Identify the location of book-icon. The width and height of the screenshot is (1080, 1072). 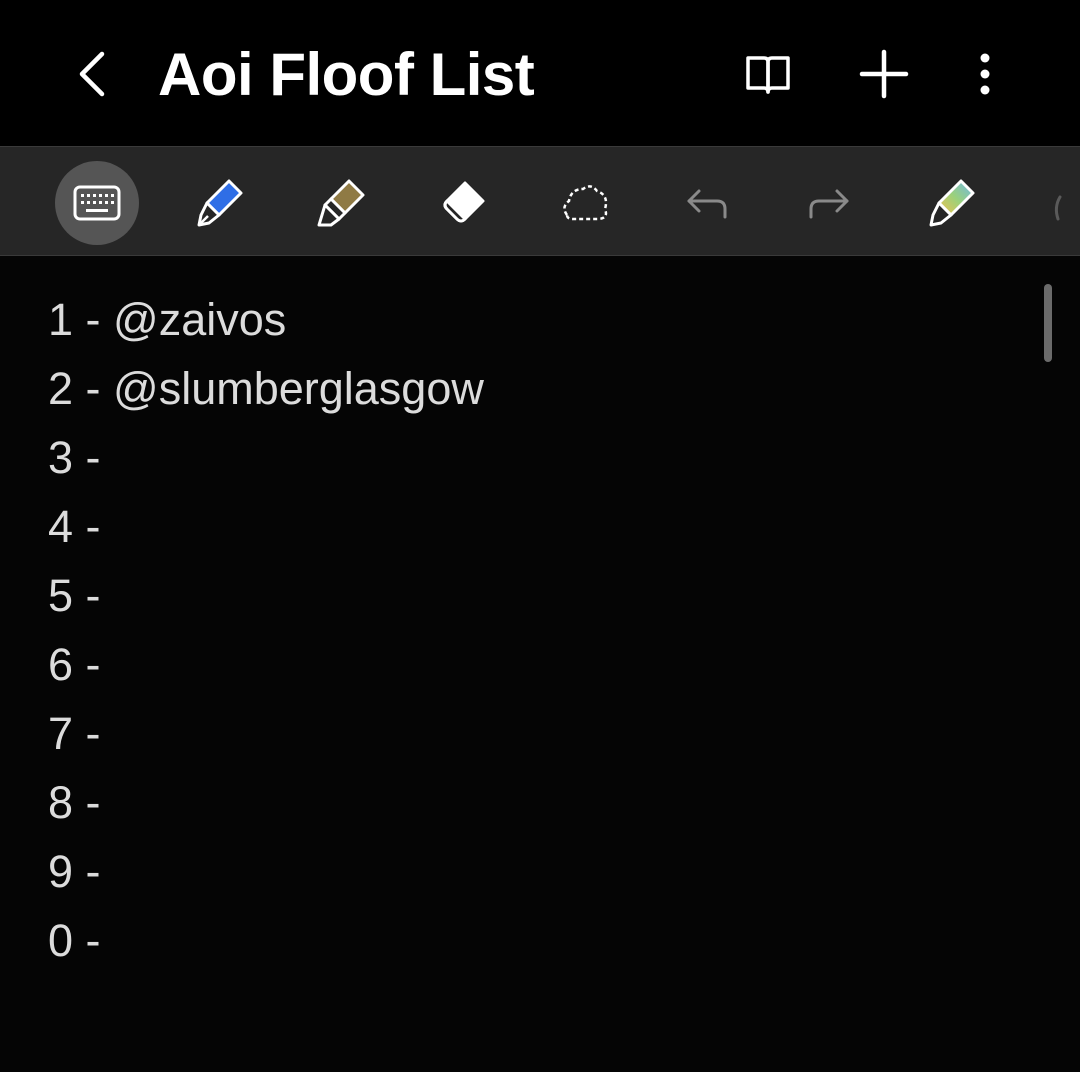
(768, 75).